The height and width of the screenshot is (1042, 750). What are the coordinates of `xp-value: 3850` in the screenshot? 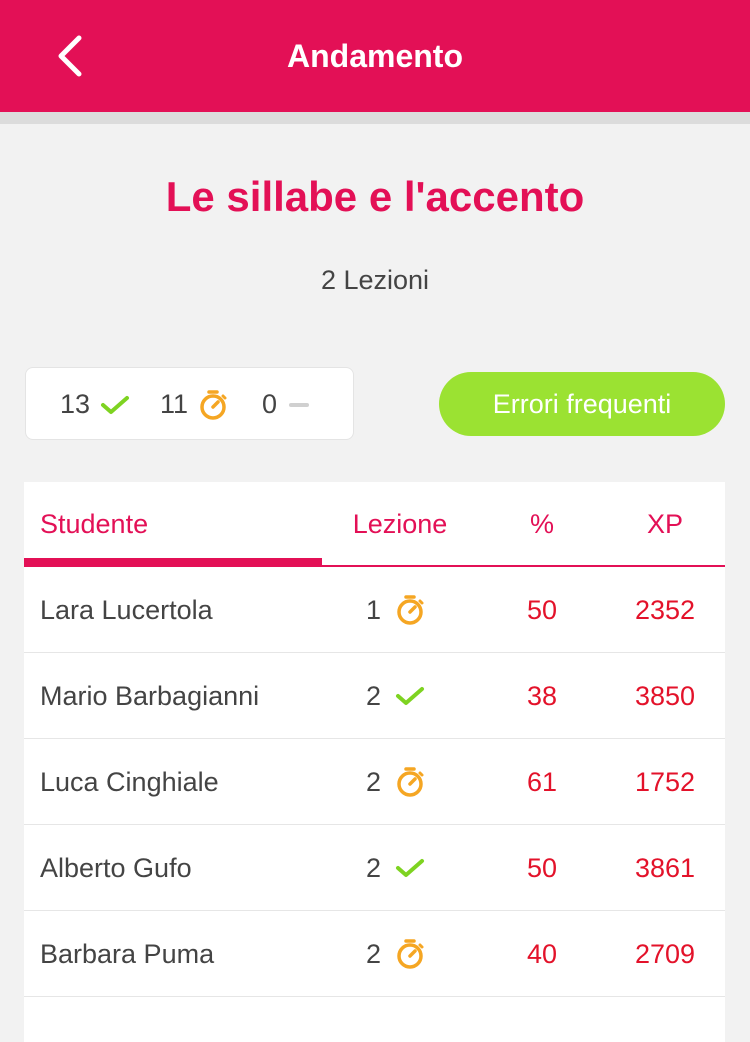 It's located at (665, 695).